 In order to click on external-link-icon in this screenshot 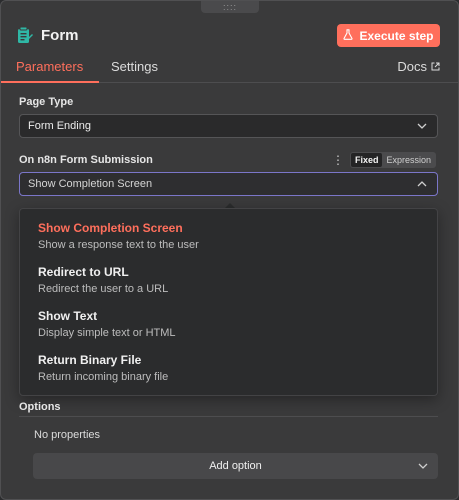, I will do `click(435, 66)`.